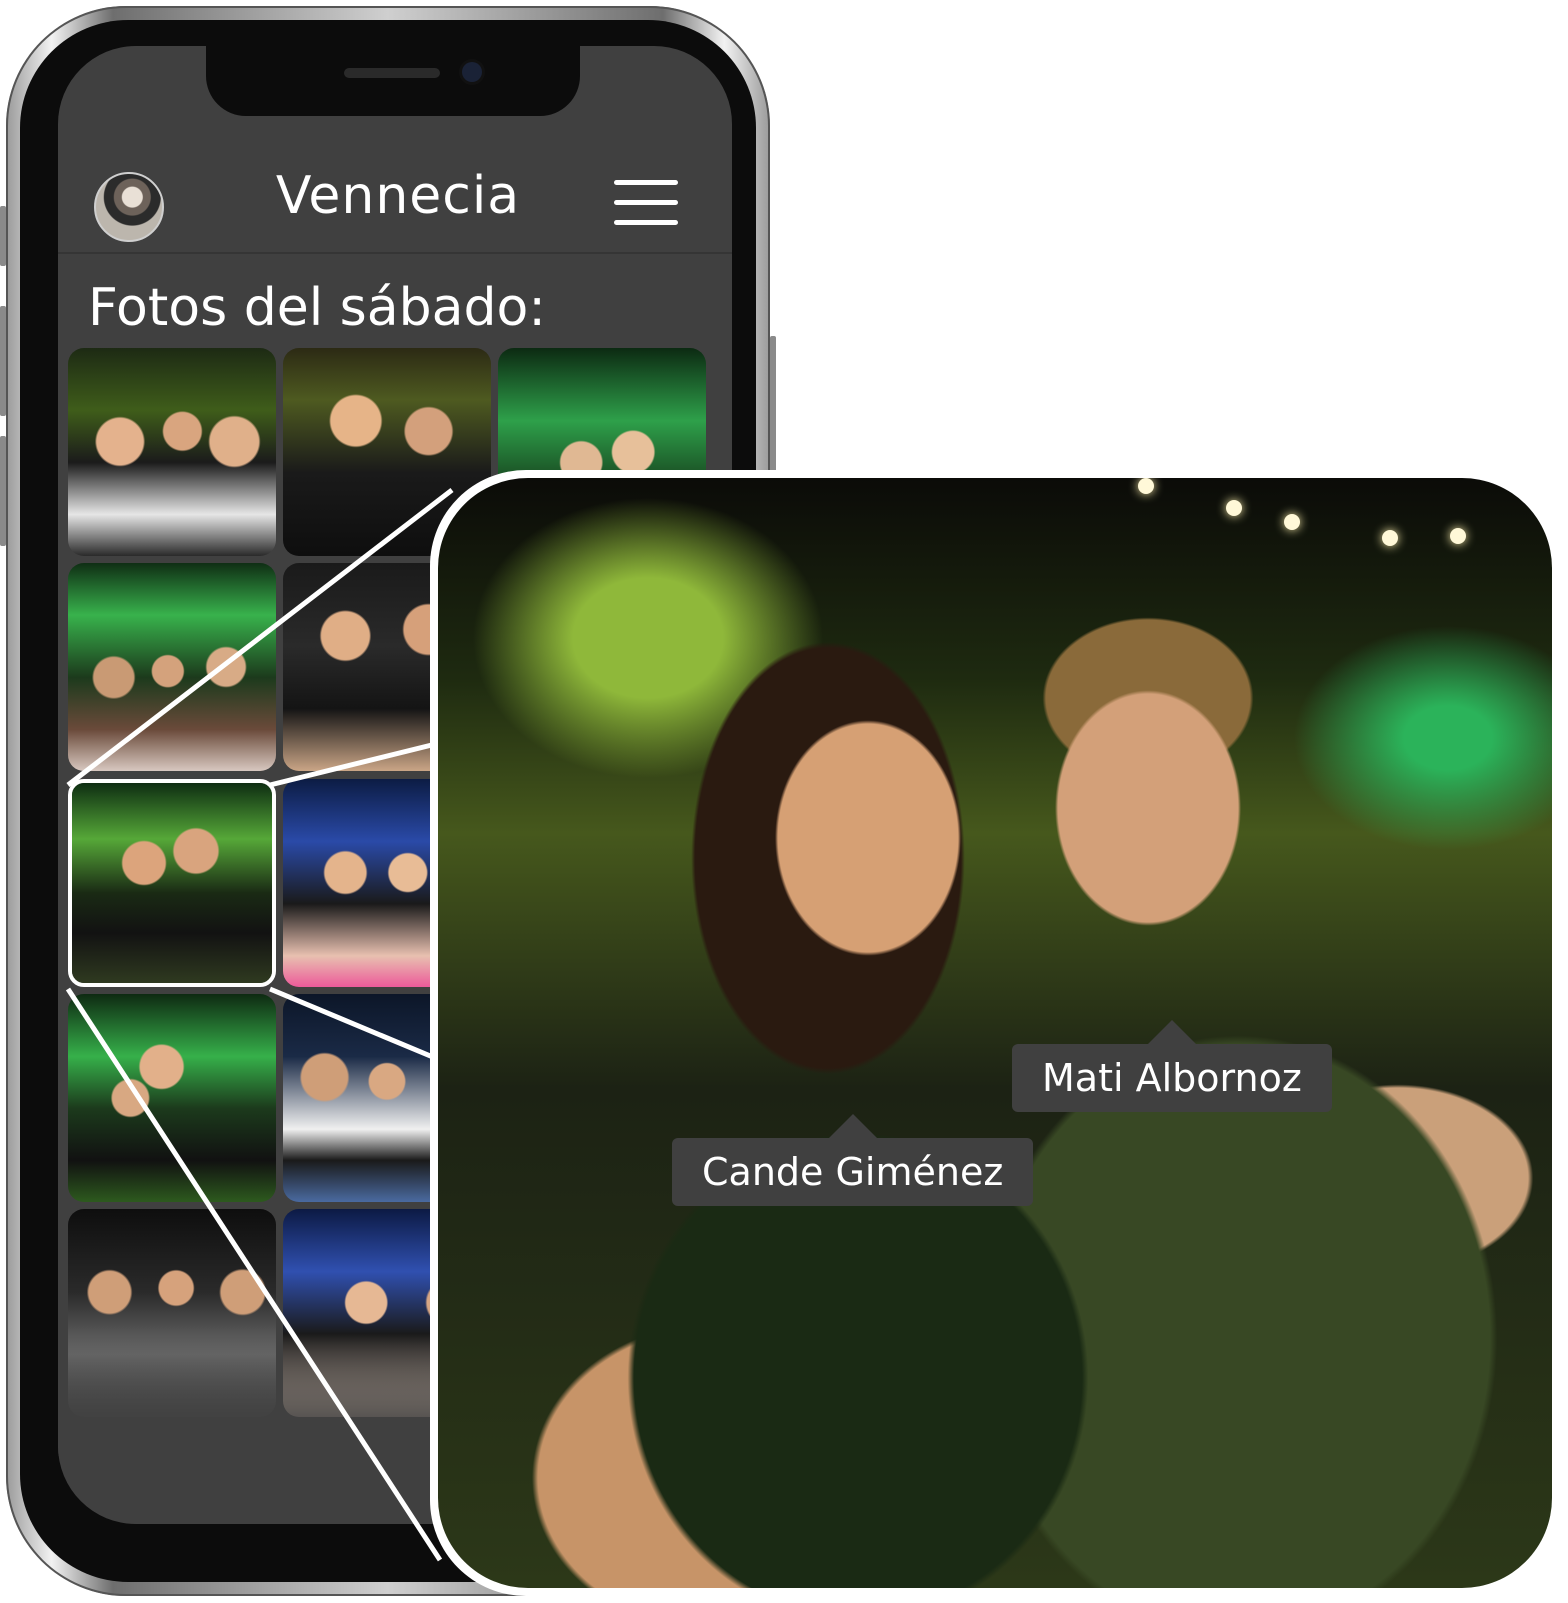  I want to click on page-heading: Fotos del sábado:, so click(317, 308).